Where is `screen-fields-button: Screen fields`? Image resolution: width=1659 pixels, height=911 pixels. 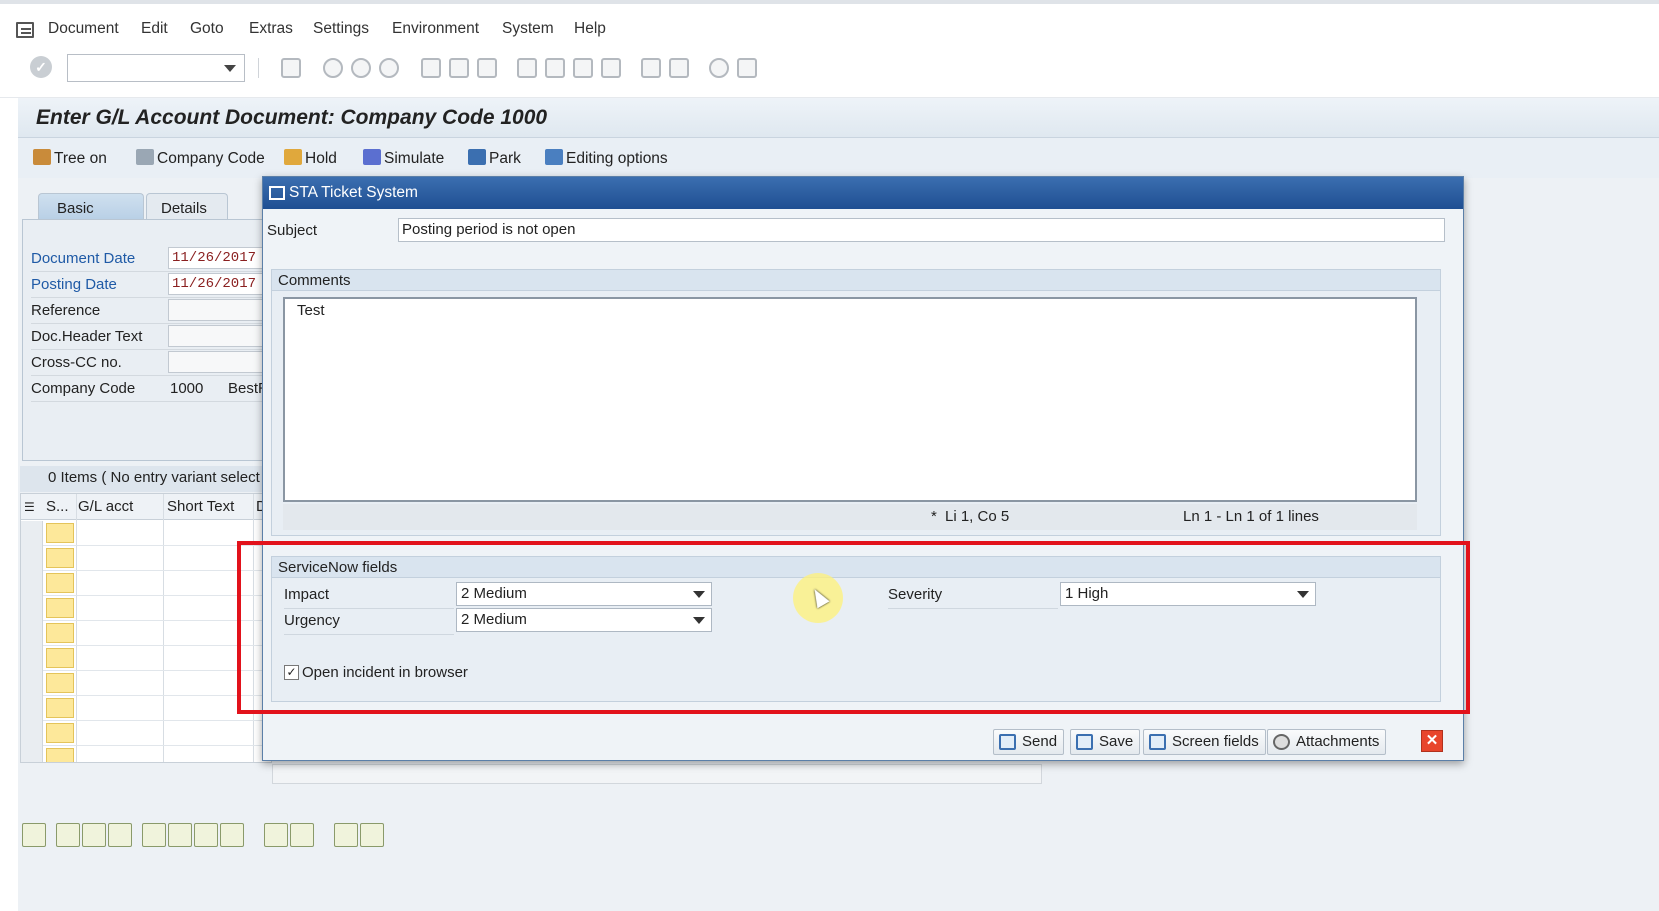 screen-fields-button: Screen fields is located at coordinates (1204, 742).